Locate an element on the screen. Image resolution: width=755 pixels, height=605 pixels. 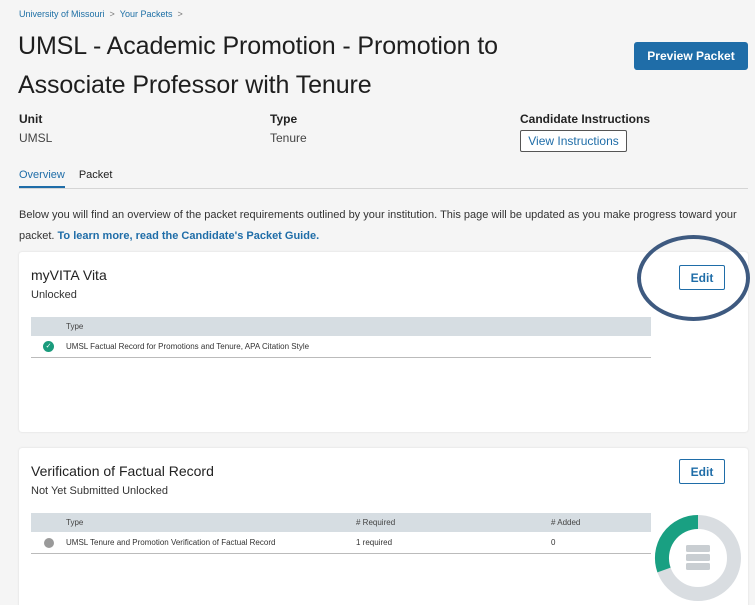
tab-bar: Overview Packet is located at coordinates (383, 179).